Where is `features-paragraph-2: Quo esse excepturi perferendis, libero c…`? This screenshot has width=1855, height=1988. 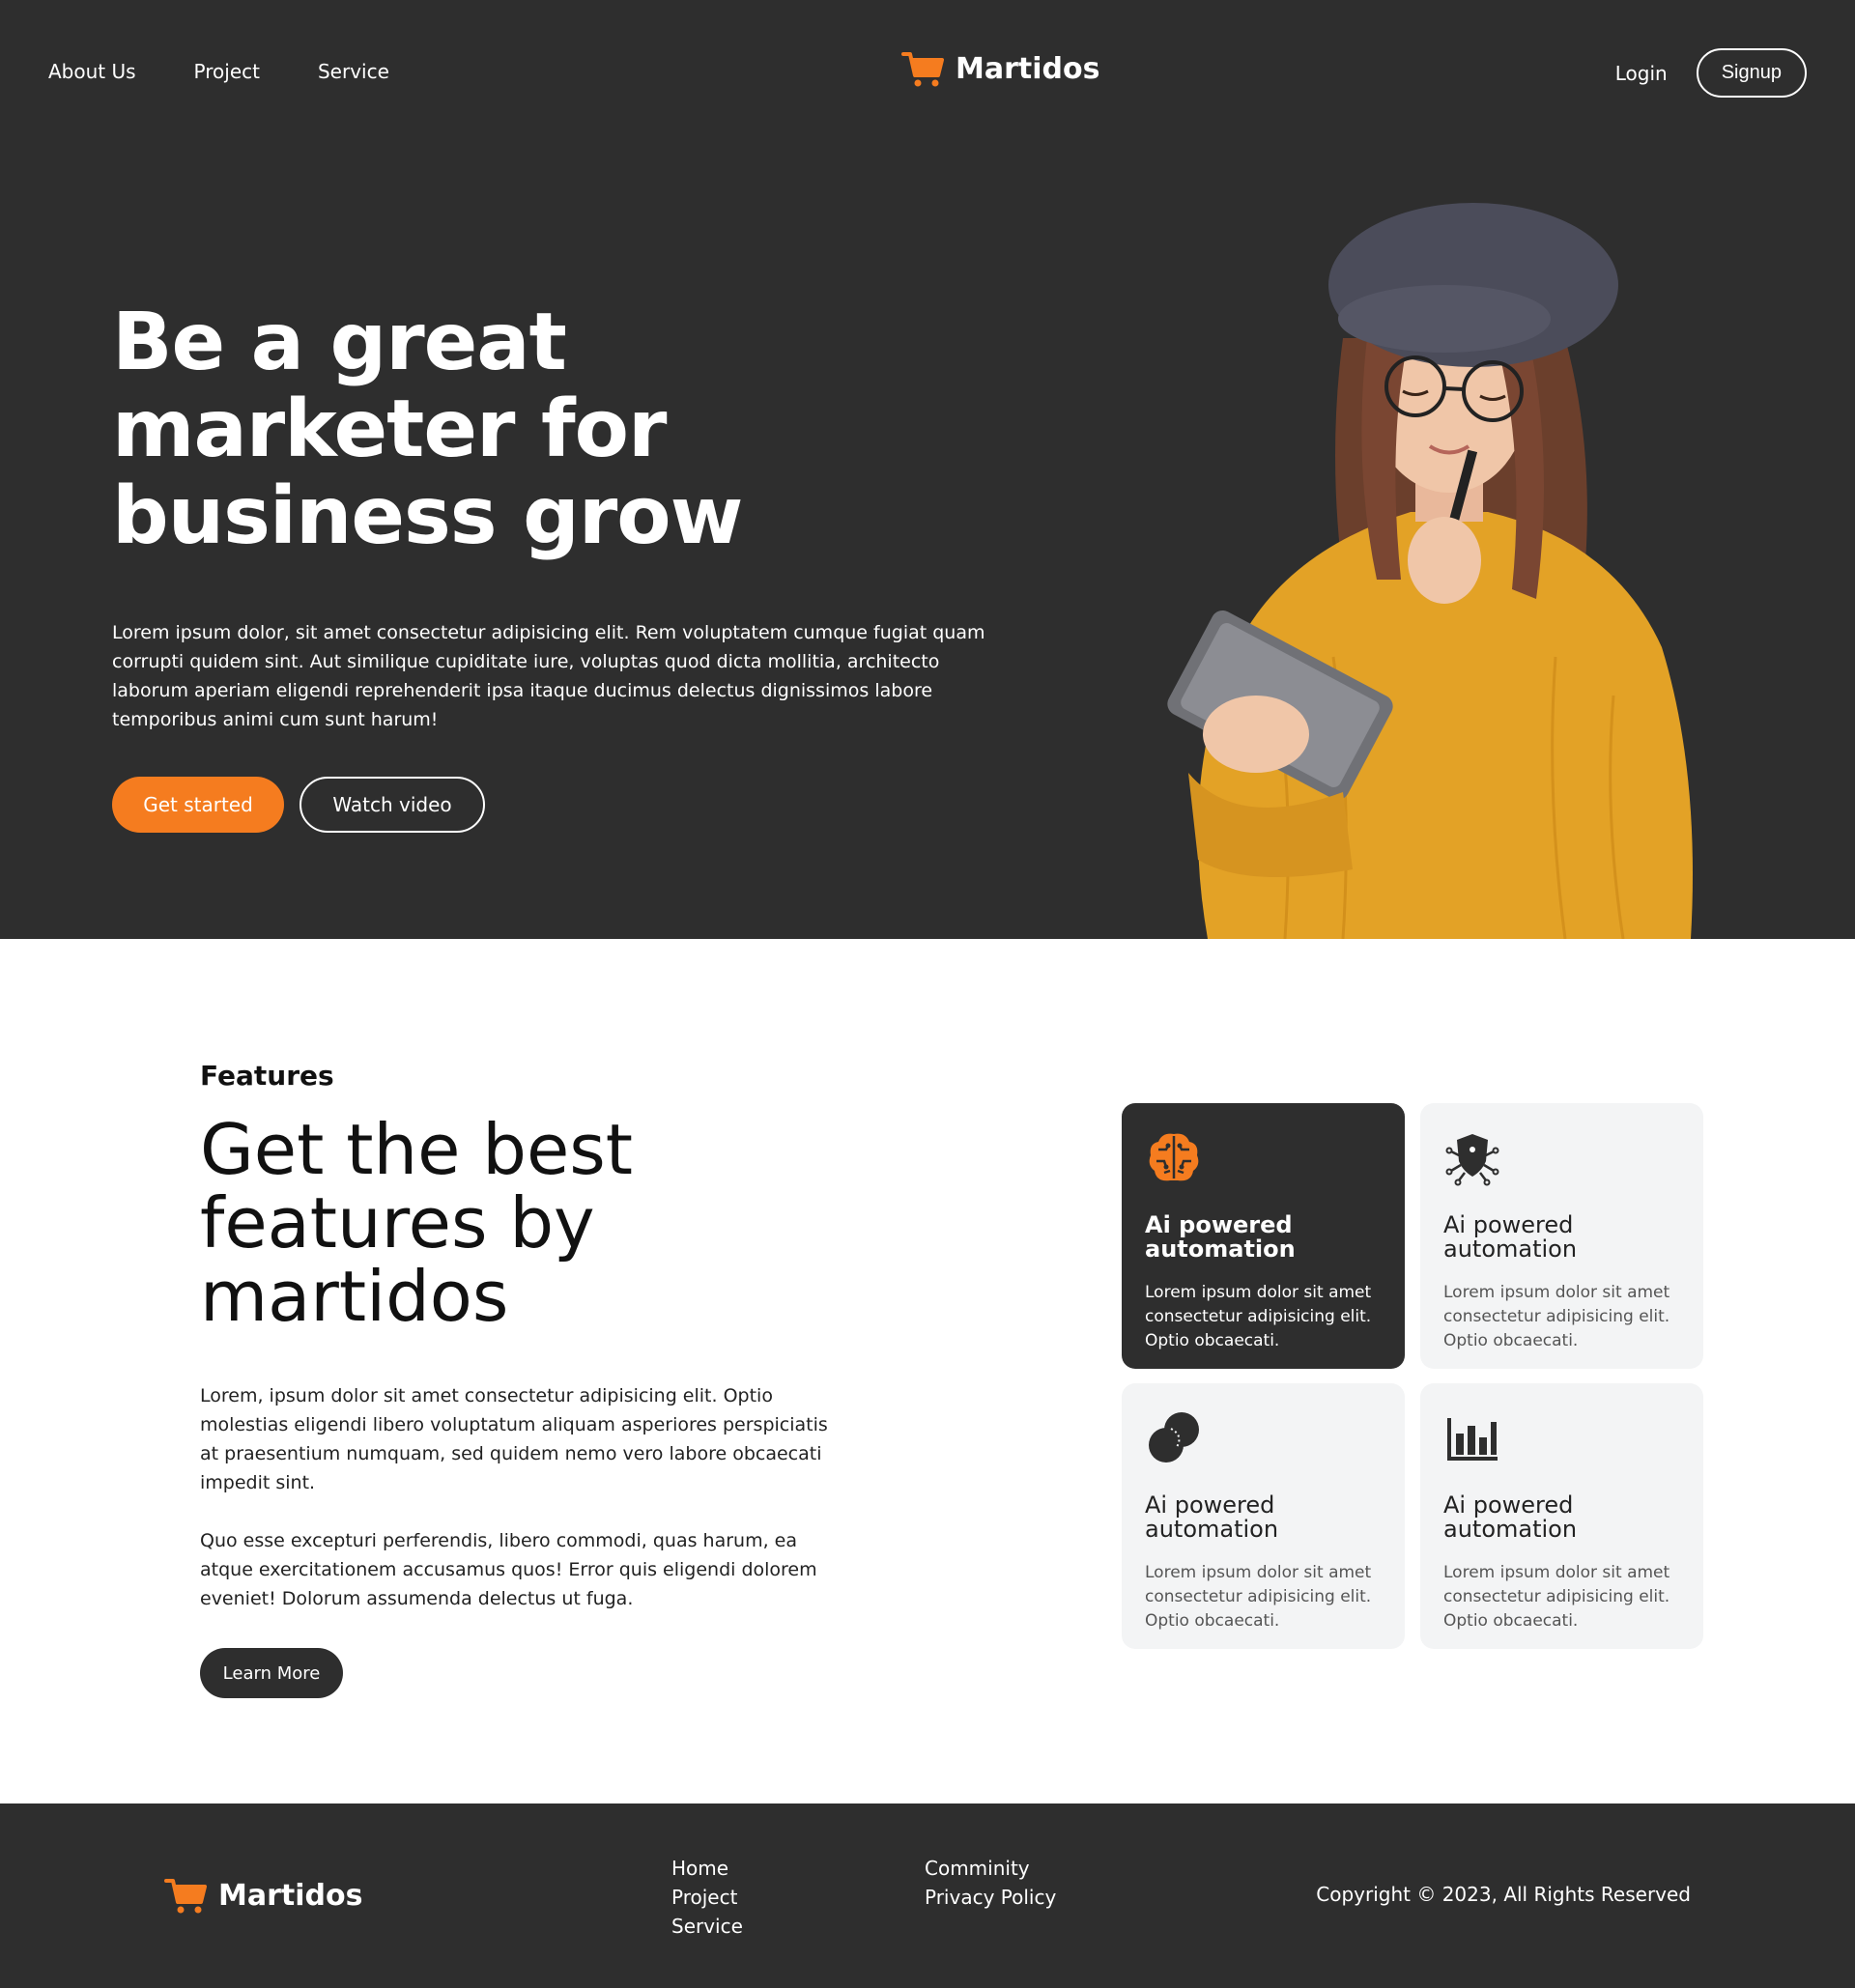 features-paragraph-2: Quo esse excepturi perferendis, libero c… is located at coordinates (509, 1569).